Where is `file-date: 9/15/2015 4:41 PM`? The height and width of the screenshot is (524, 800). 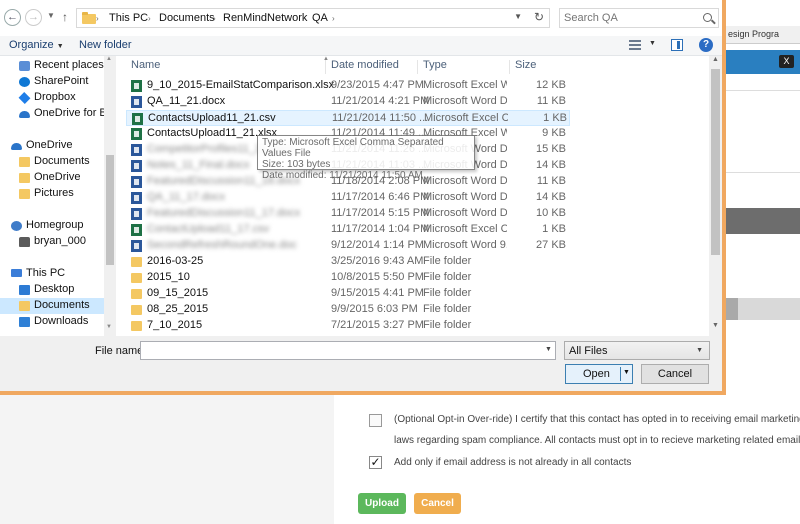 file-date: 9/15/2015 4:41 PM is located at coordinates (377, 293).